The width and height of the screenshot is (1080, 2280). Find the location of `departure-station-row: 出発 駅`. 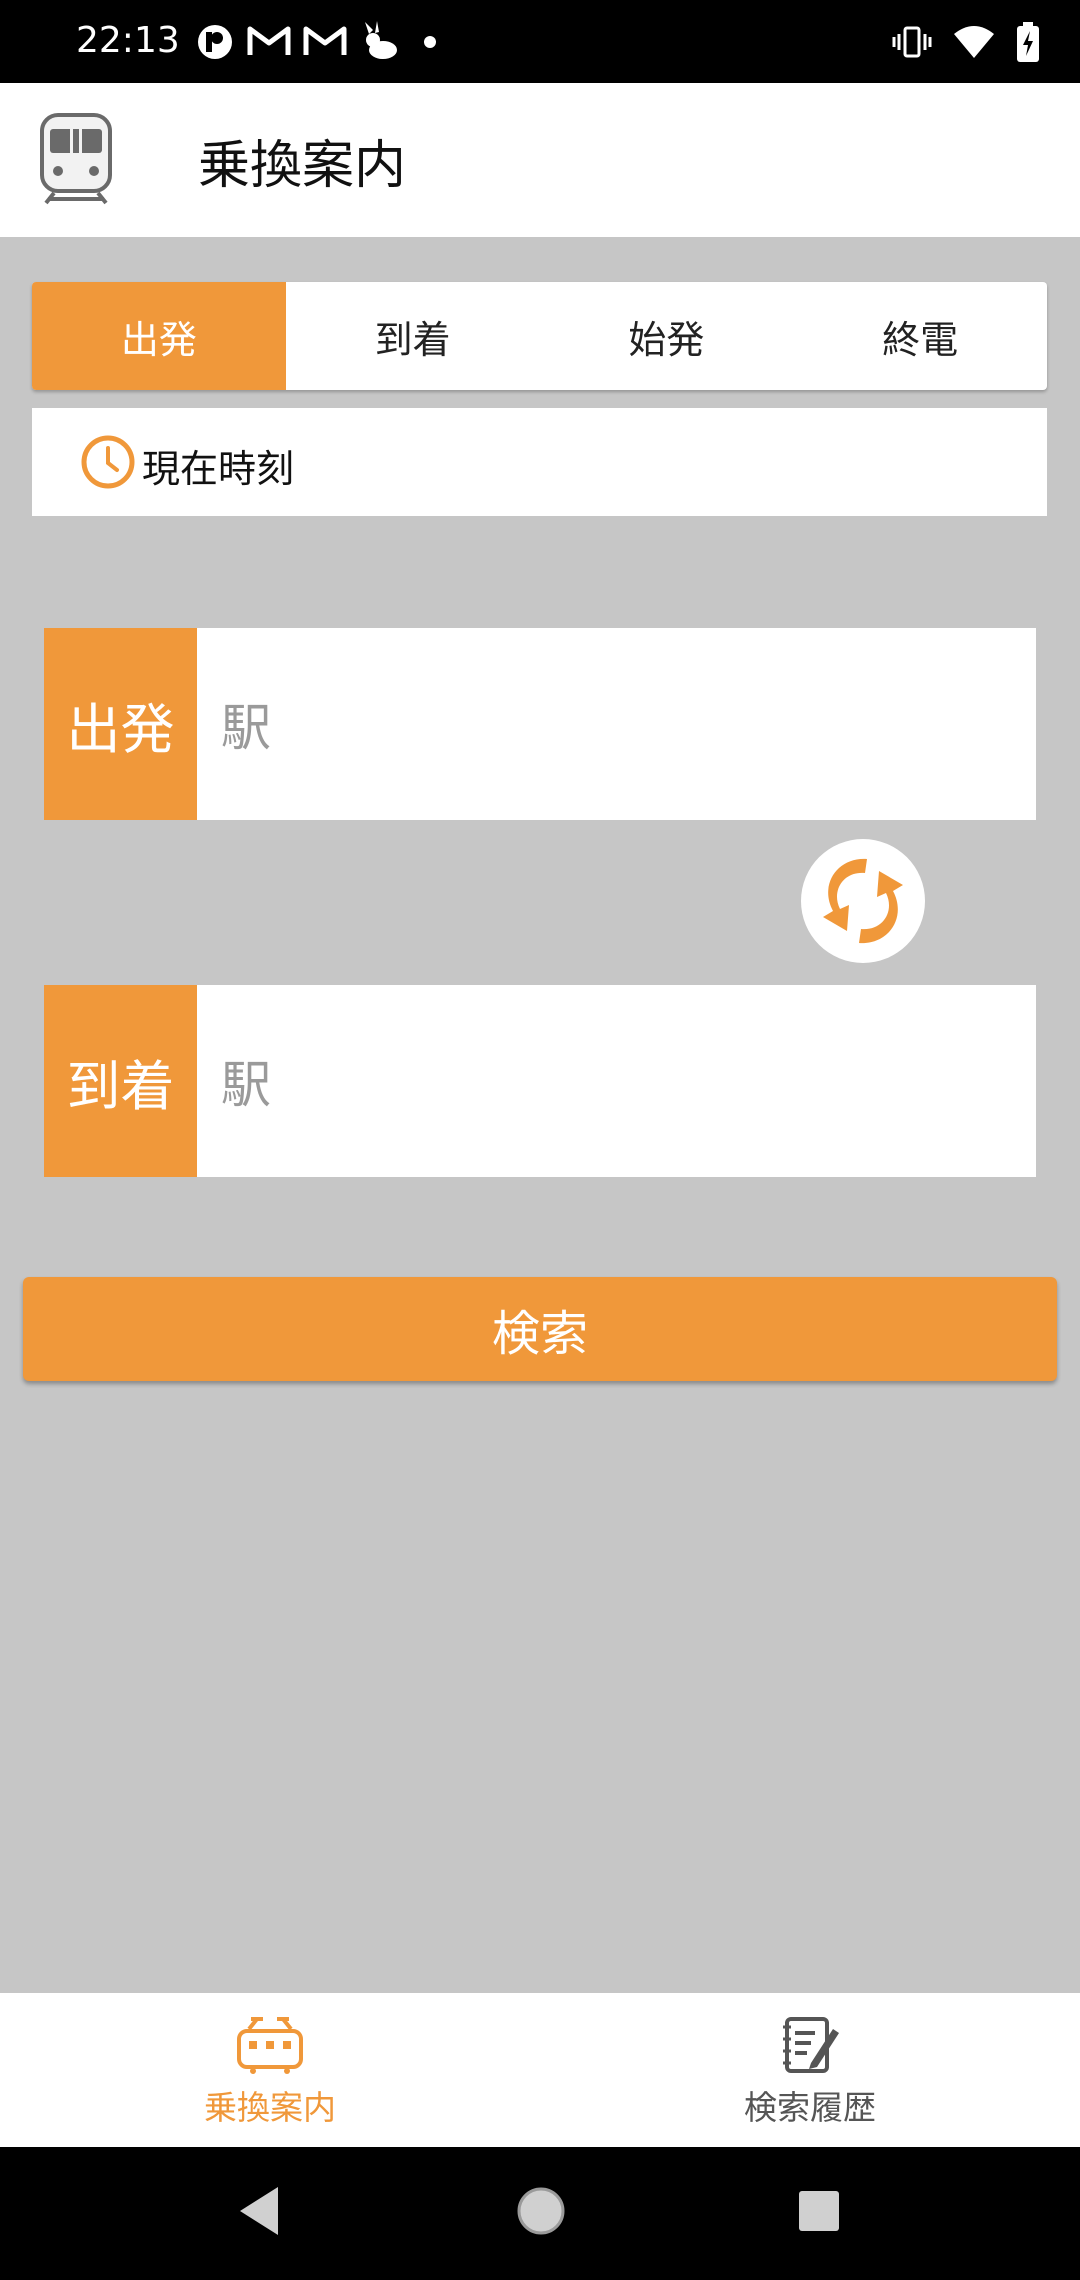

departure-station-row: 出発 駅 is located at coordinates (540, 724).